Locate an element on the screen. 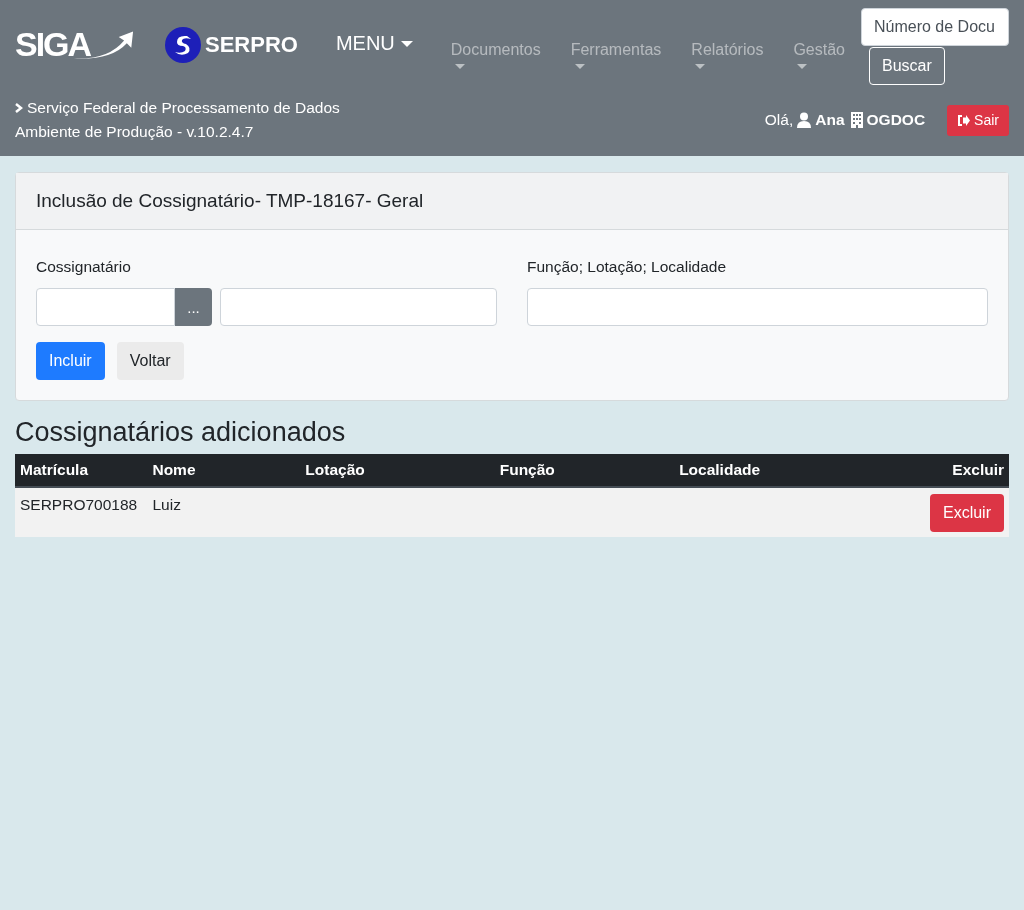 This screenshot has width=1024, height=910. user-name: Ana is located at coordinates (830, 120).